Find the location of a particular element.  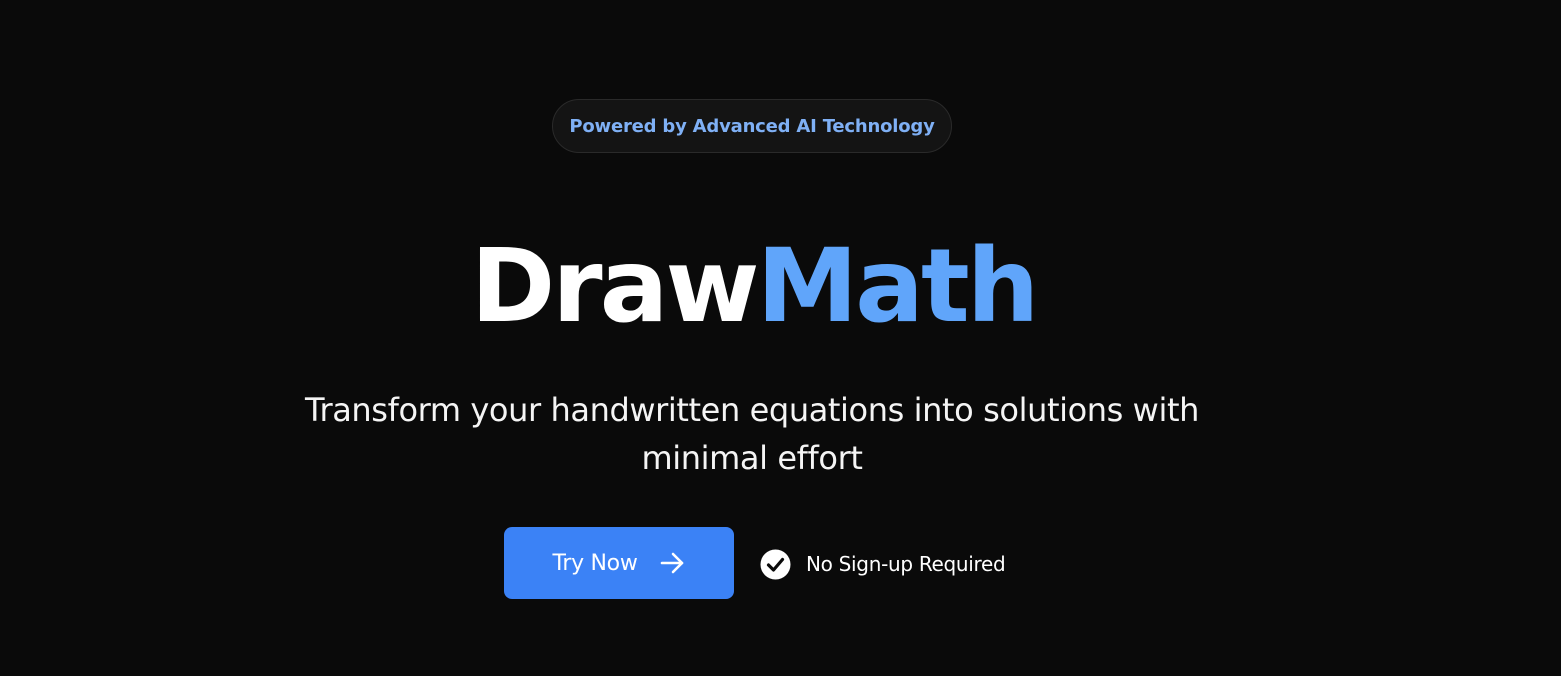

powered-by-badge: Powered by Advanced AI Technology is located at coordinates (752, 126).